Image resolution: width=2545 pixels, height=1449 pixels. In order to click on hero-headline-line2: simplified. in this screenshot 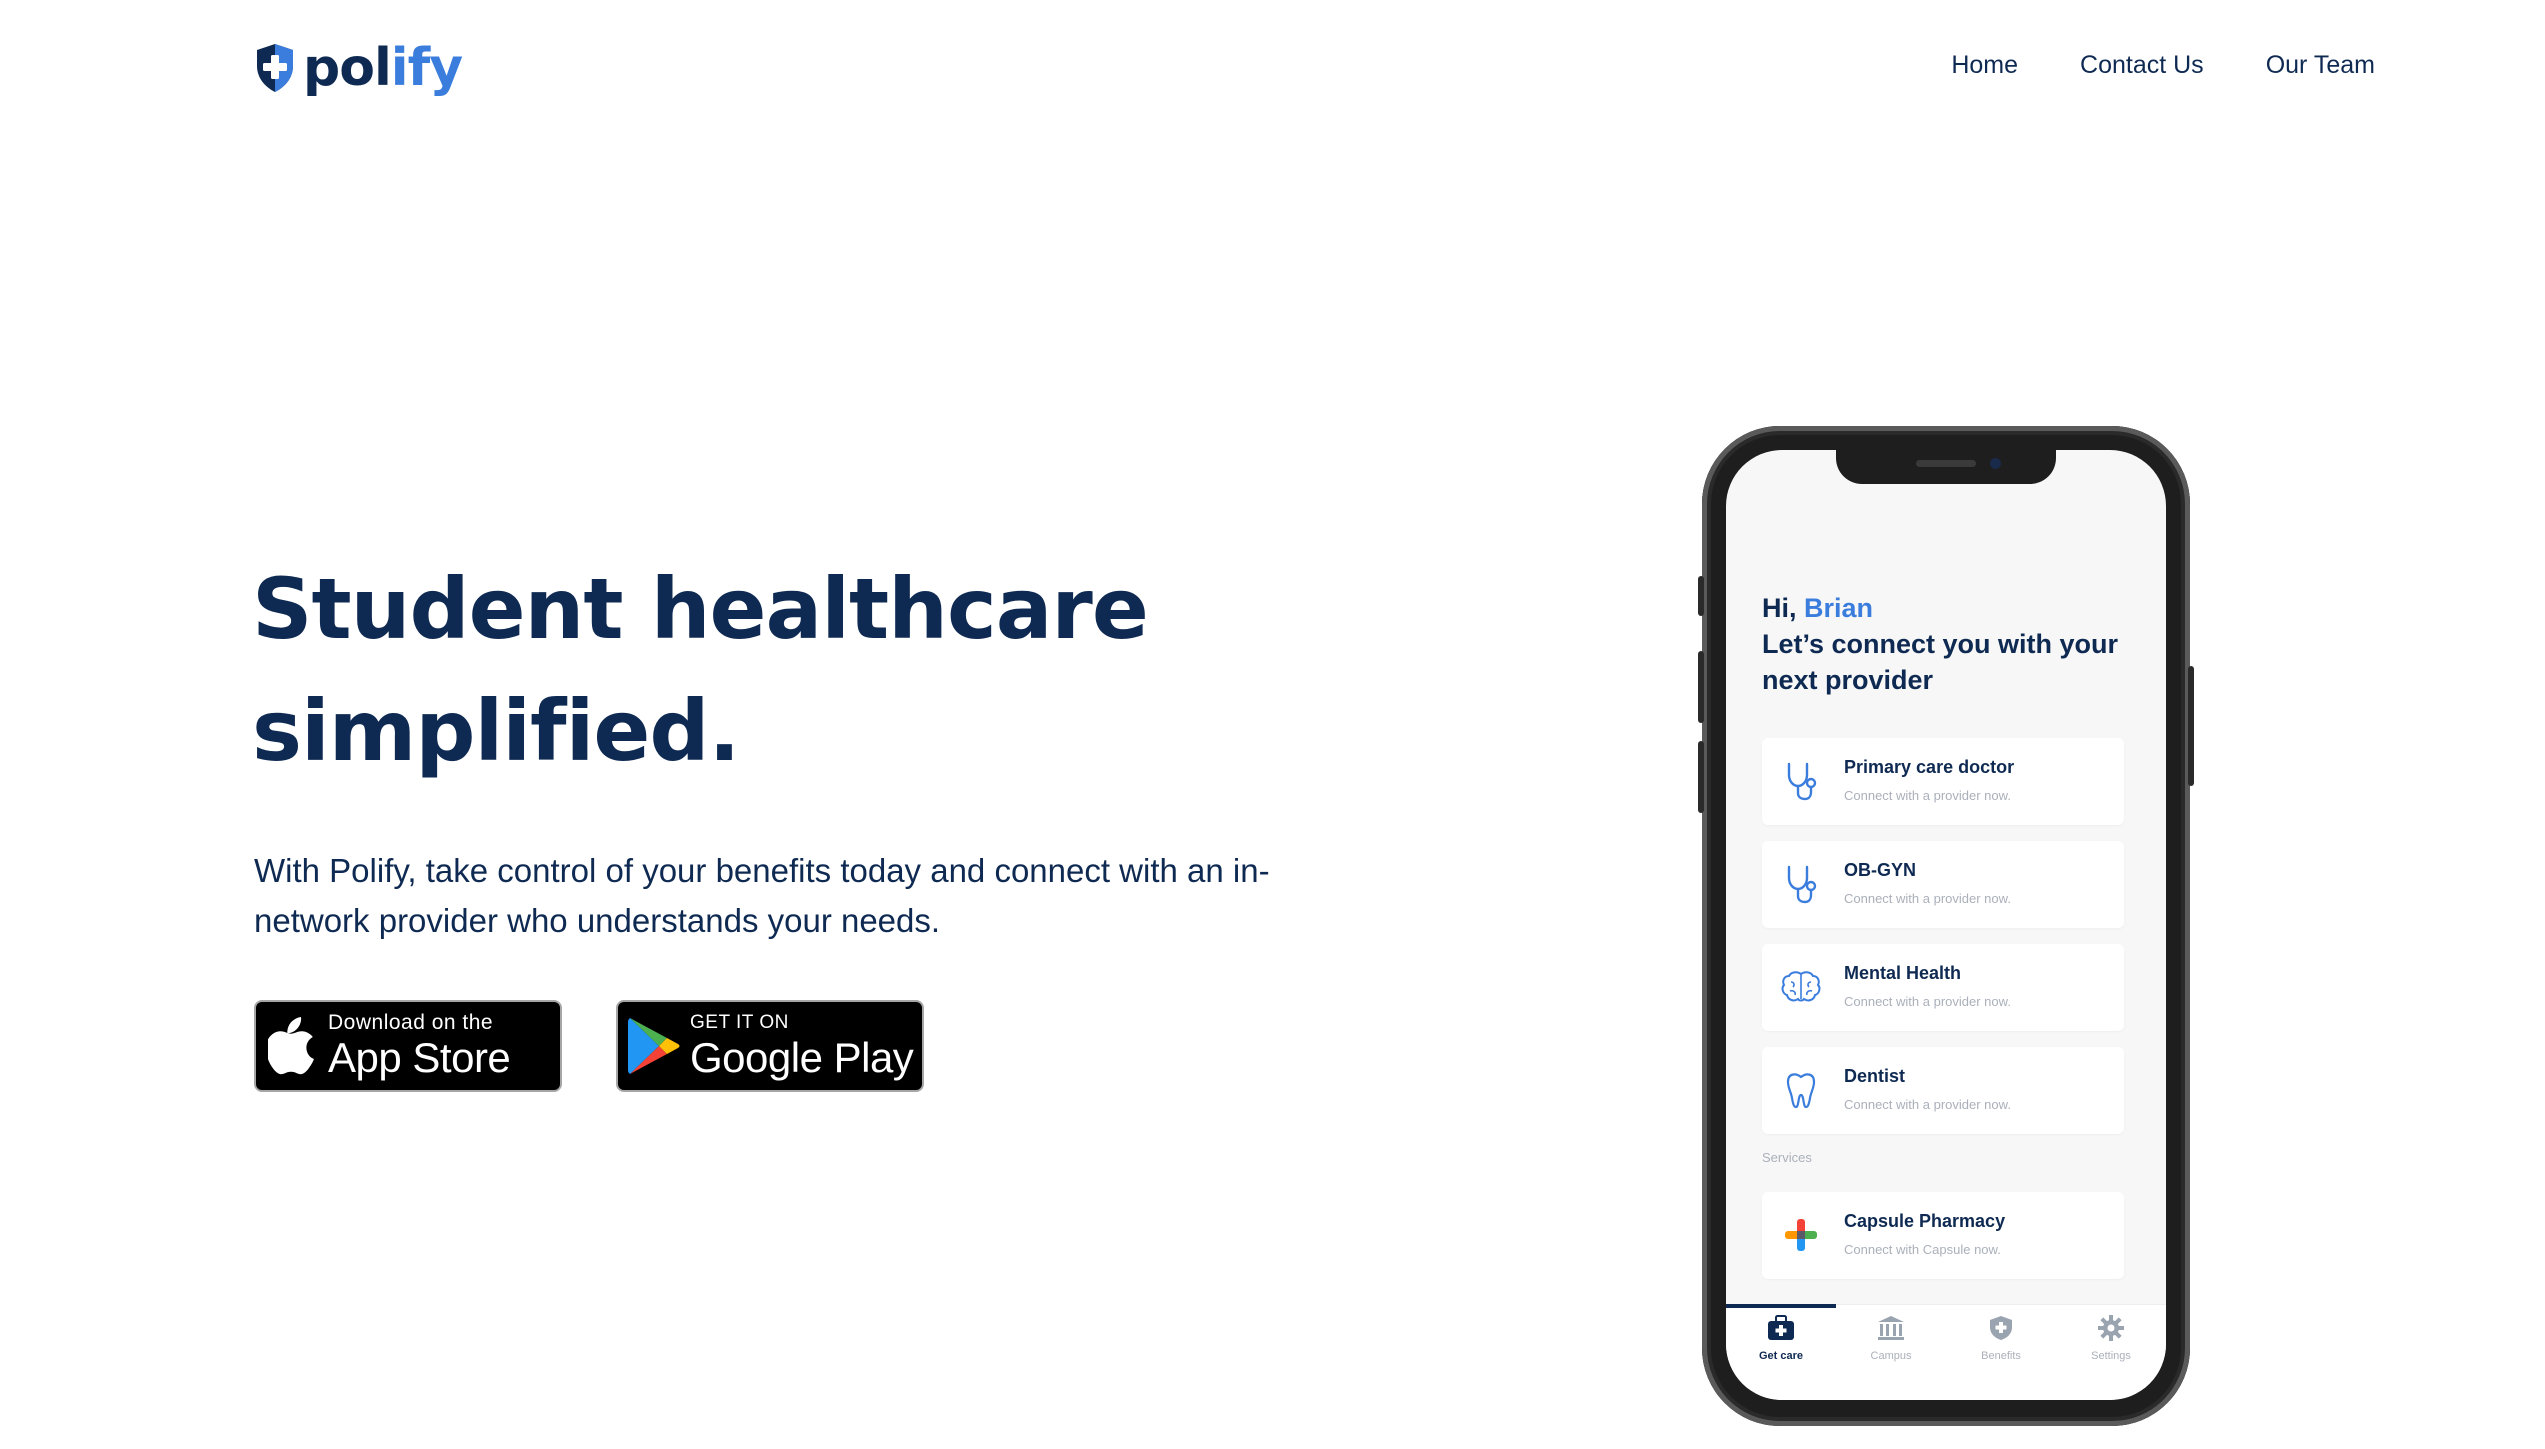, I will do `click(496, 731)`.